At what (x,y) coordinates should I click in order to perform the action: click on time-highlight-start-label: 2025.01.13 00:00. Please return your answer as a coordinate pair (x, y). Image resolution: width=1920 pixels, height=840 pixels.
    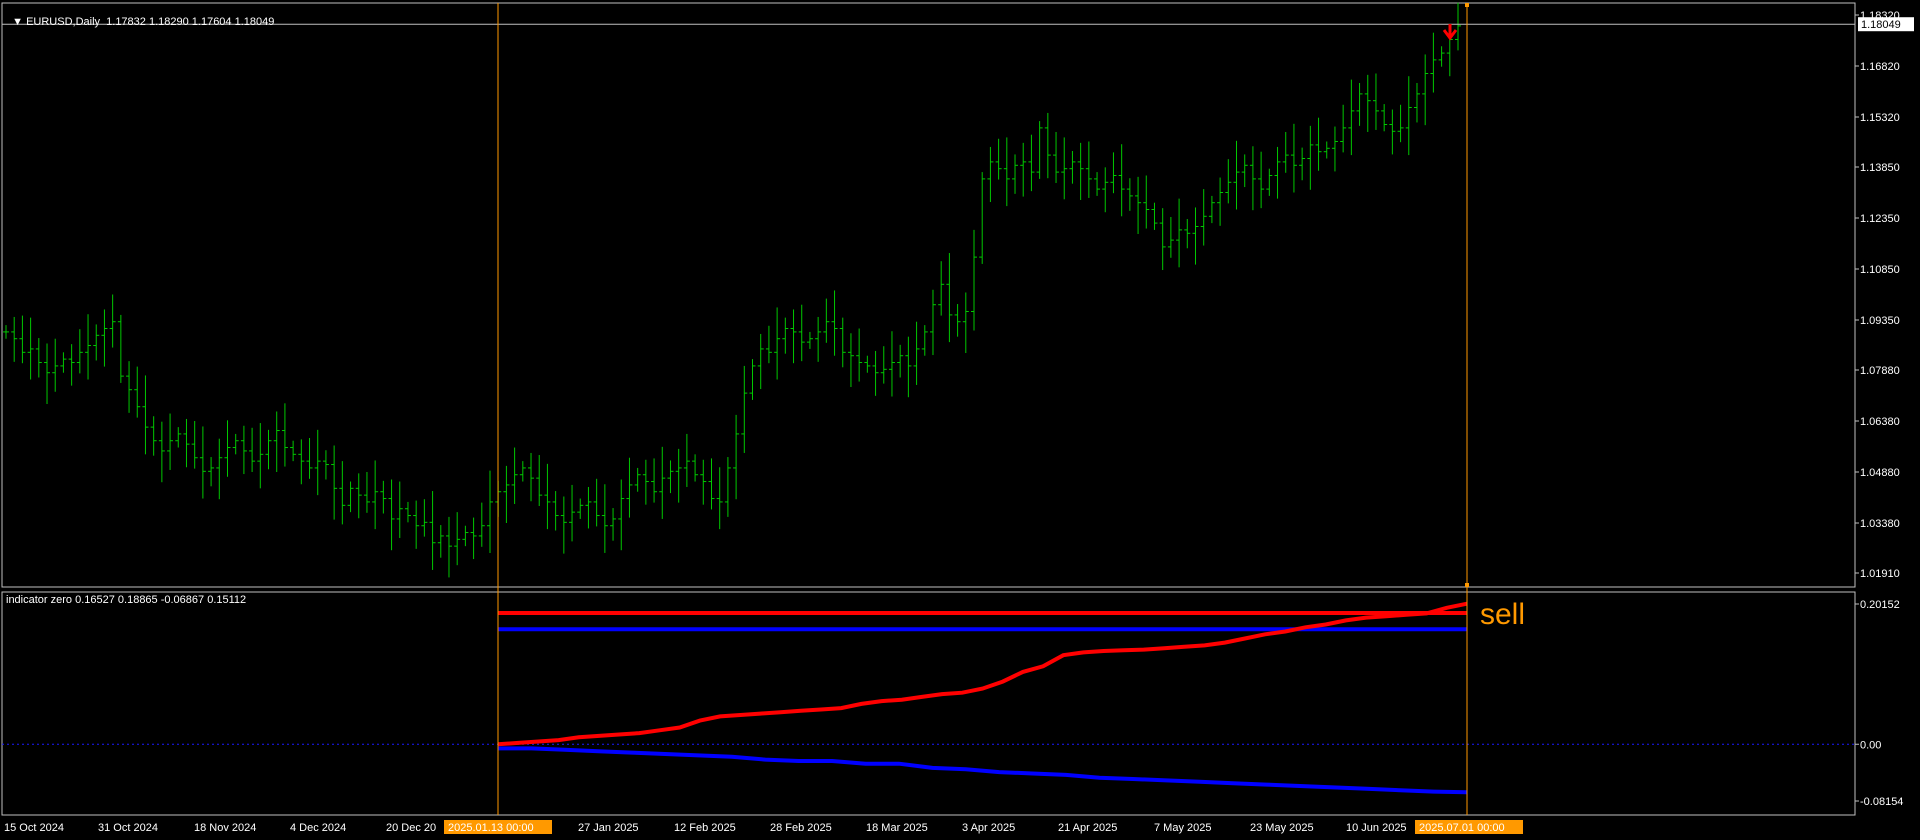
    Looking at the image, I should click on (491, 828).